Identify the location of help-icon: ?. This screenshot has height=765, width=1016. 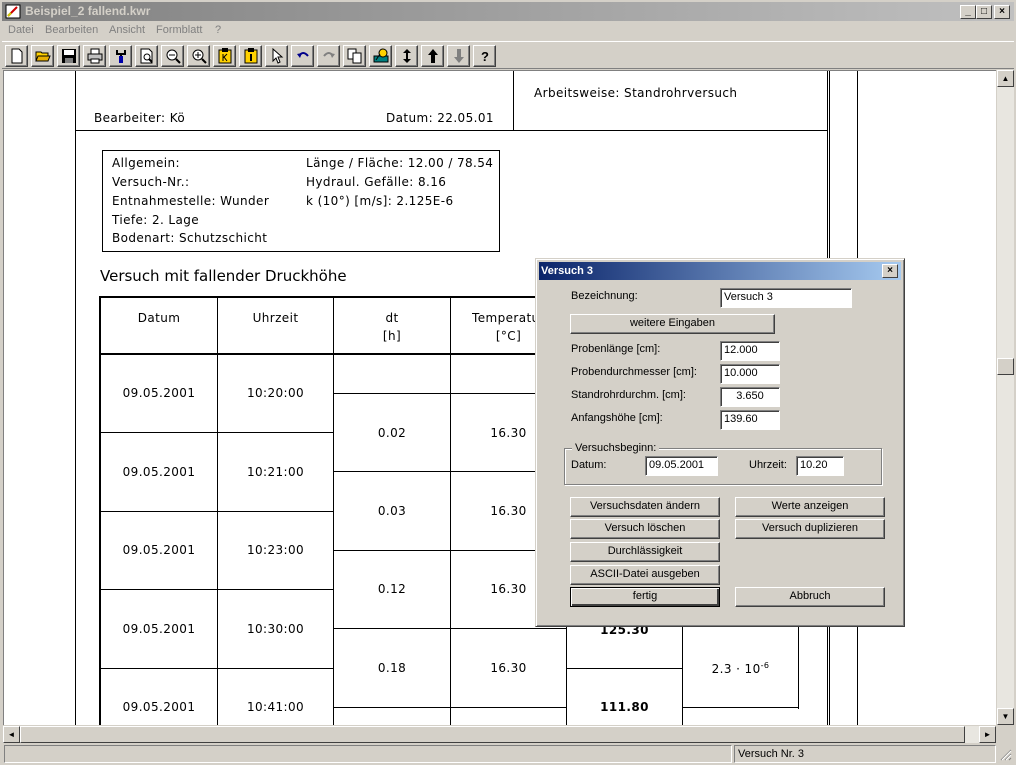
(485, 56).